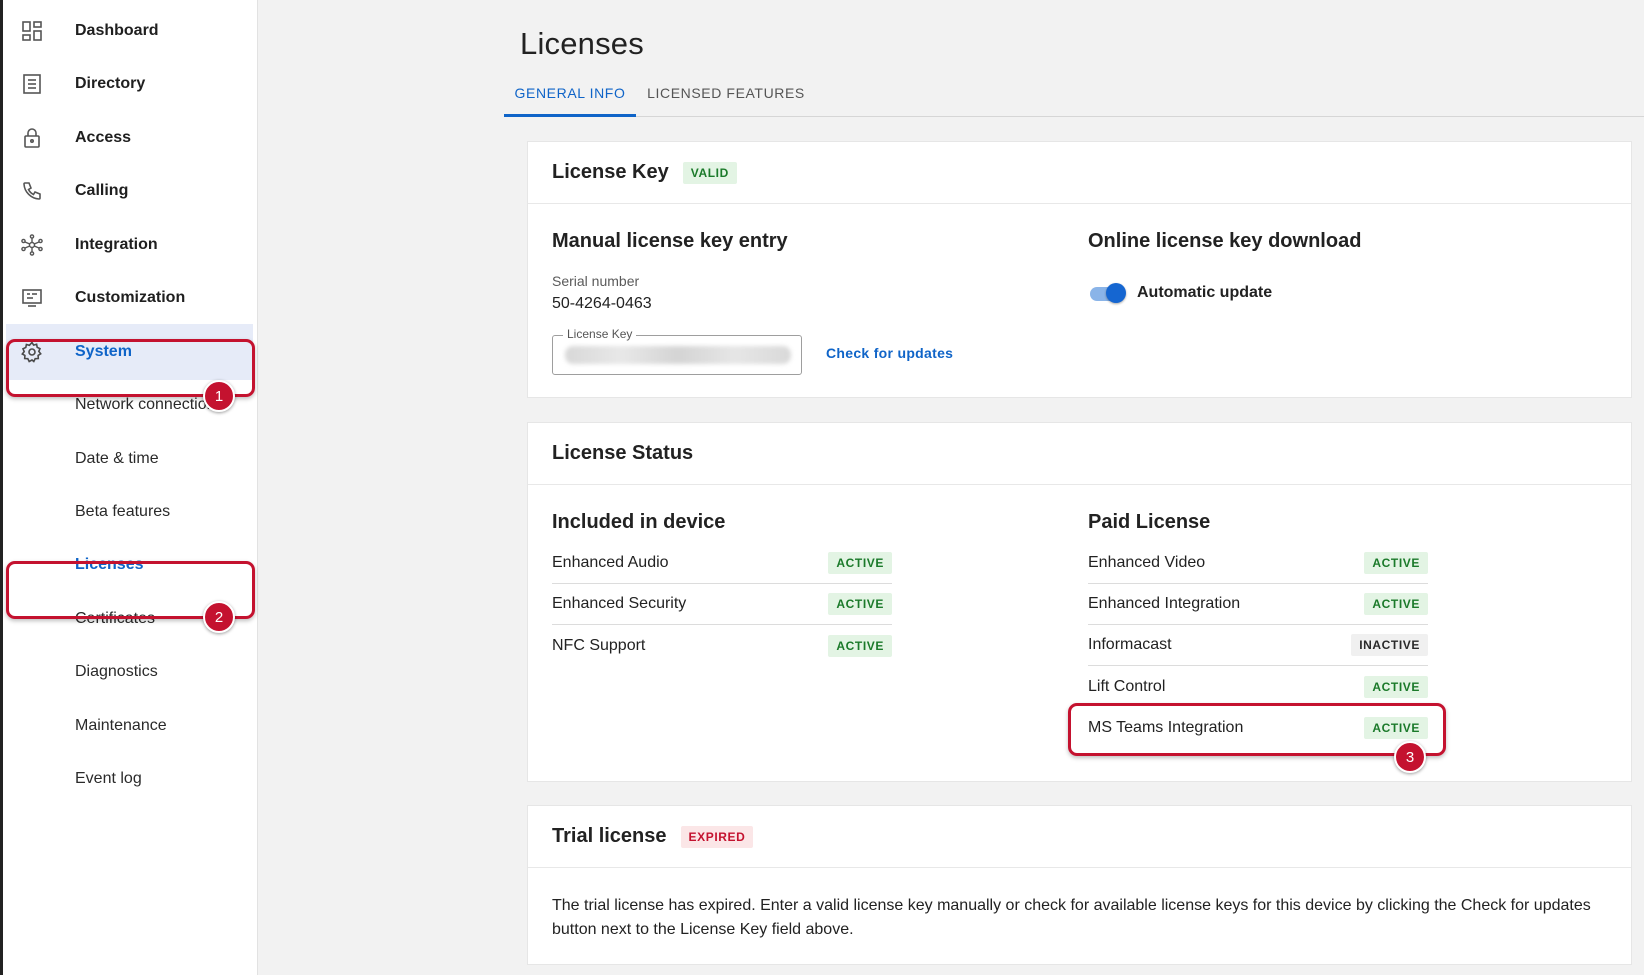 The height and width of the screenshot is (975, 1644). What do you see at coordinates (889, 353) in the screenshot?
I see `check-for-updates-button: Check for updates` at bounding box center [889, 353].